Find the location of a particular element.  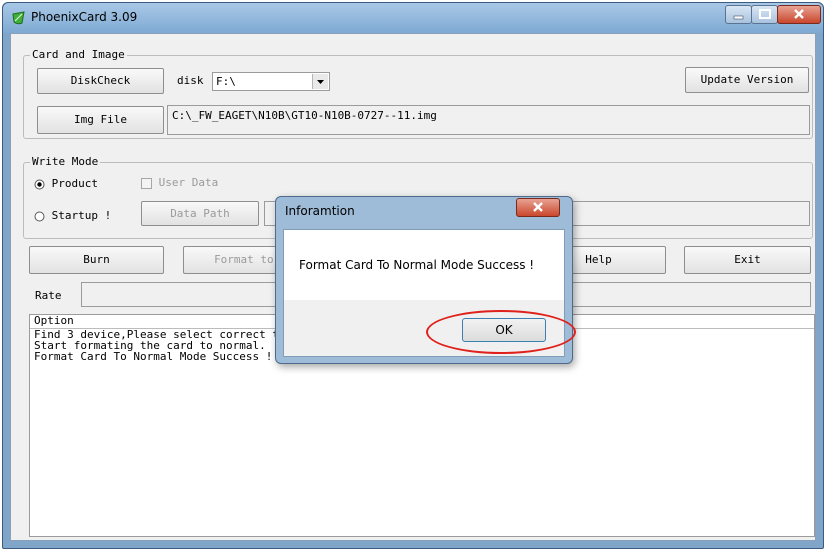

data-path-button: Data Path is located at coordinates (200, 213).